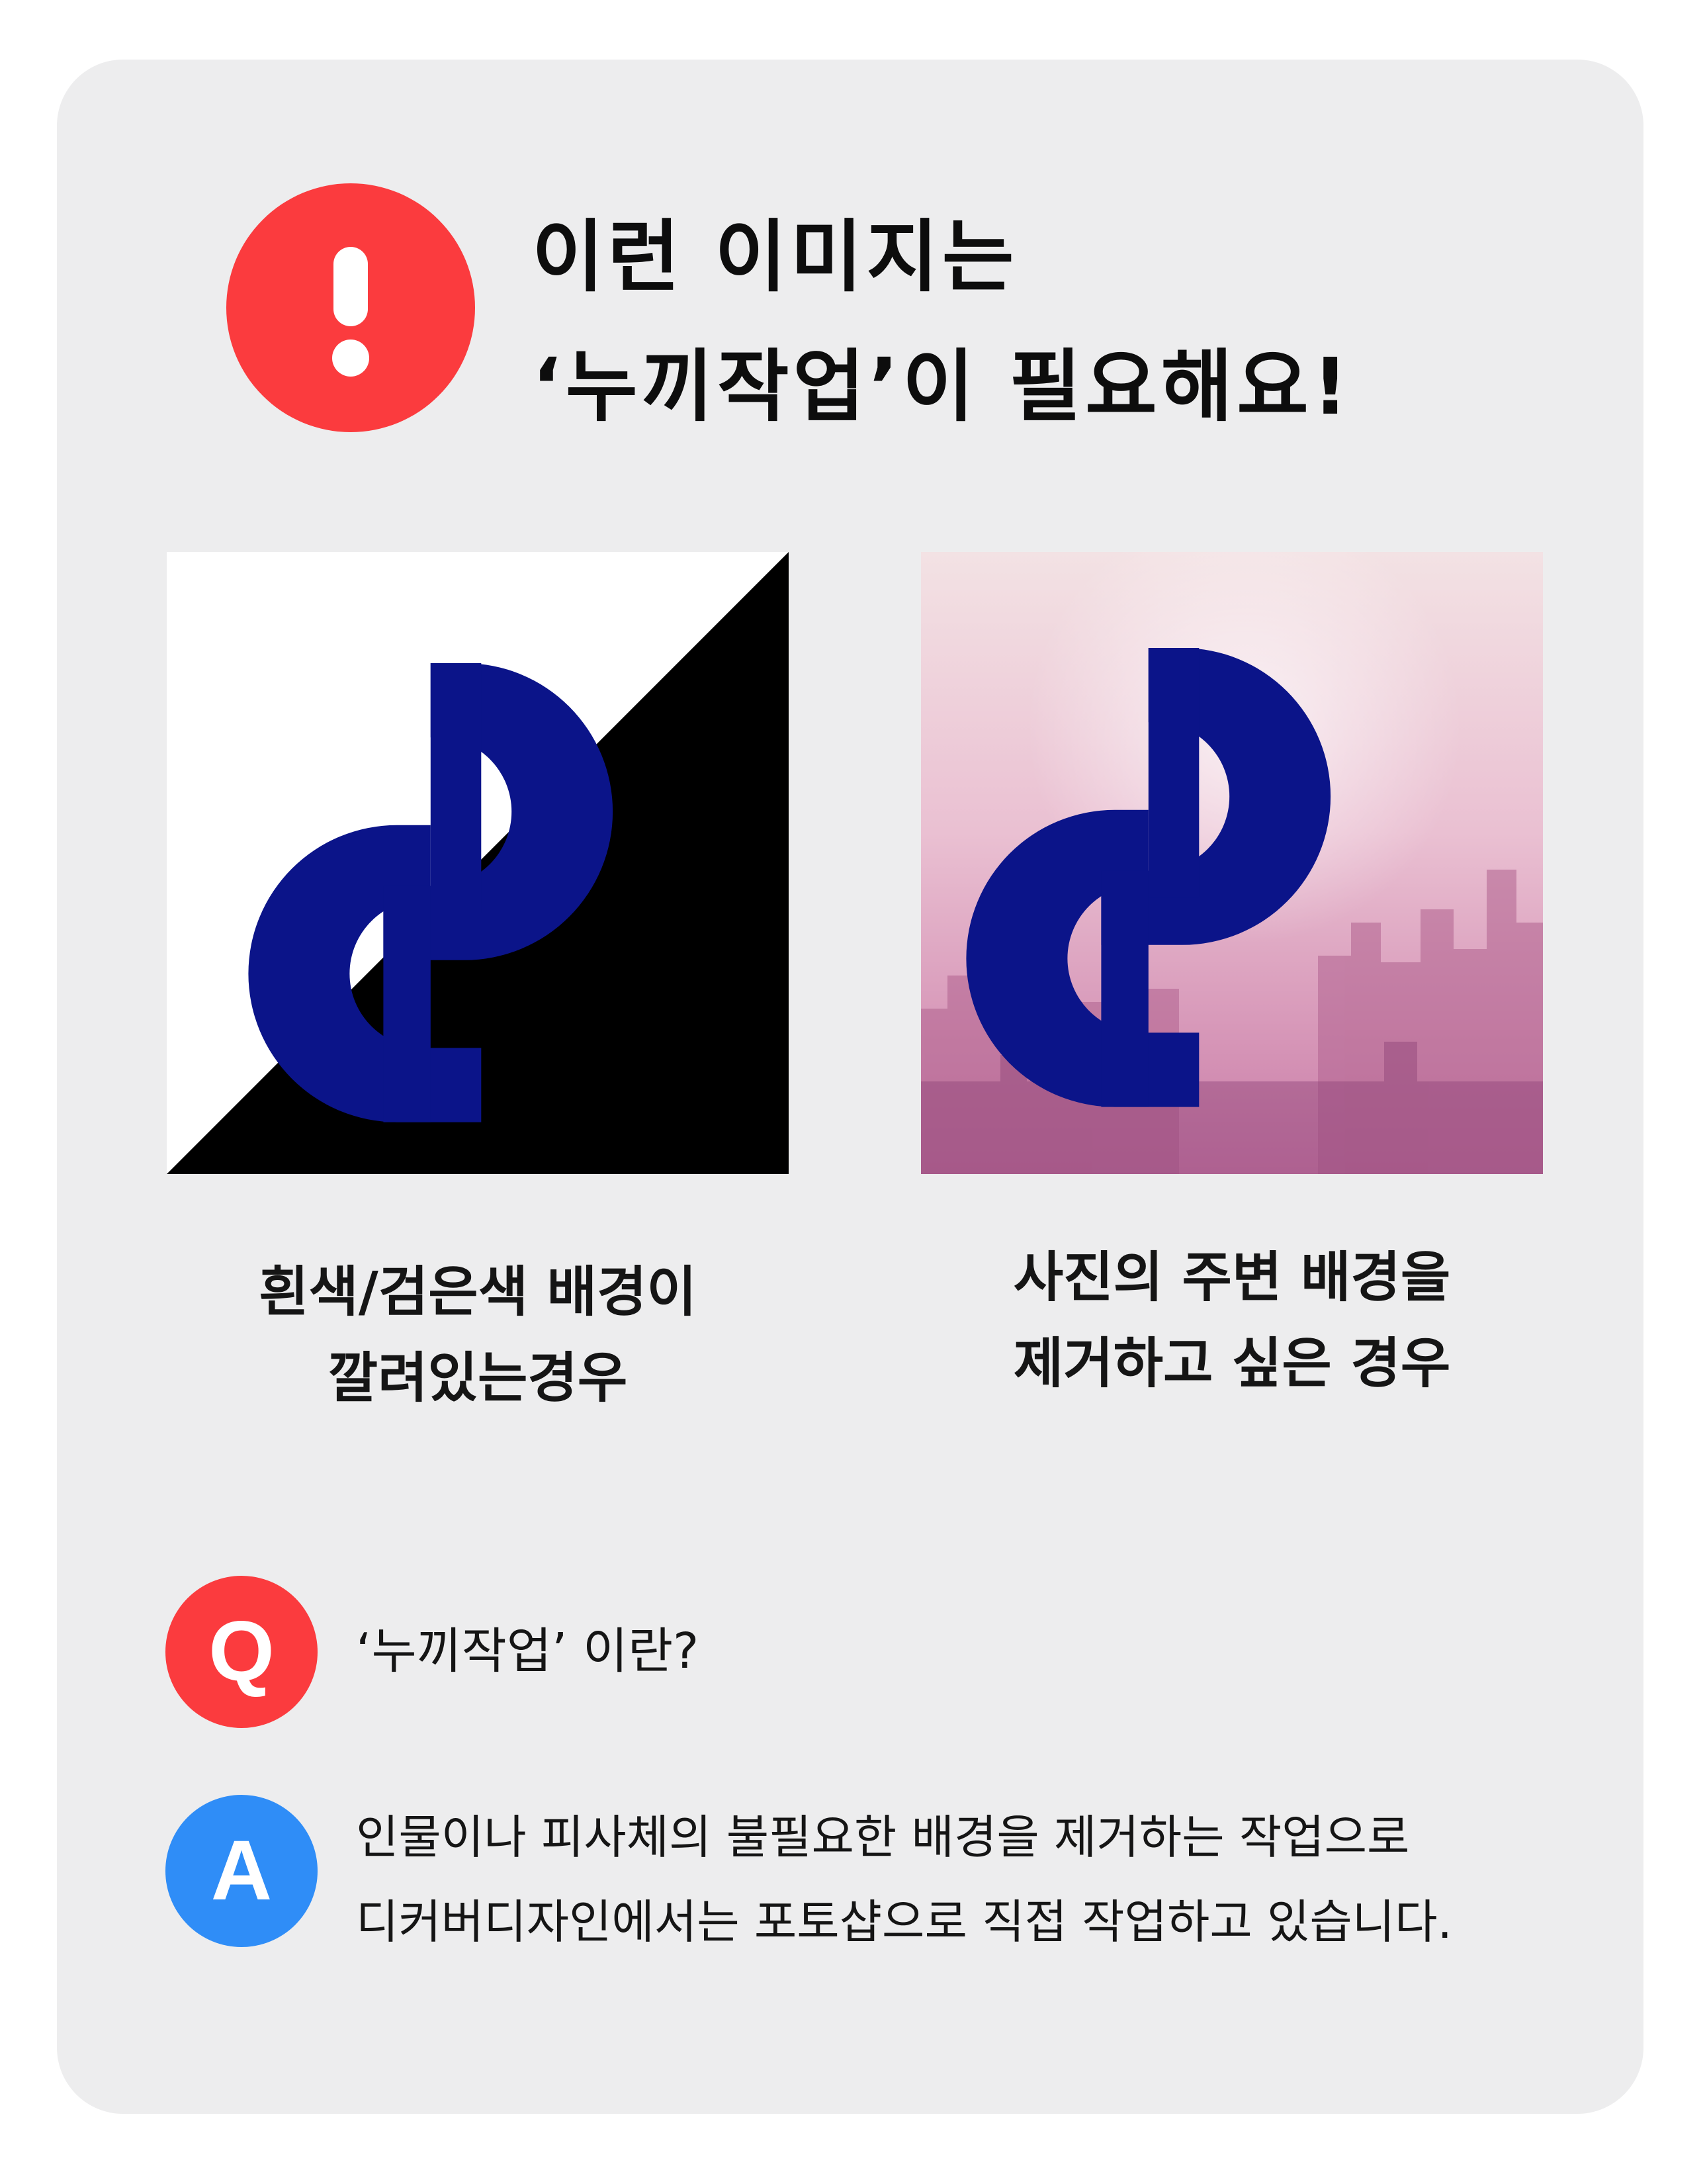 This screenshot has width=1707, height=2184. Describe the element at coordinates (1048, 321) in the screenshot. I see `headline: 이런 이미지는 ‘누끼작업’이 필요해요!` at that location.